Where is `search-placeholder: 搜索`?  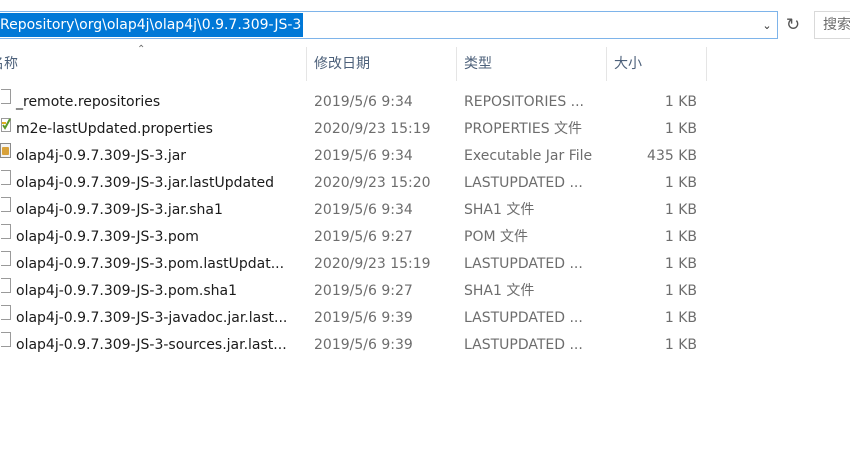 search-placeholder: 搜索 is located at coordinates (836, 25).